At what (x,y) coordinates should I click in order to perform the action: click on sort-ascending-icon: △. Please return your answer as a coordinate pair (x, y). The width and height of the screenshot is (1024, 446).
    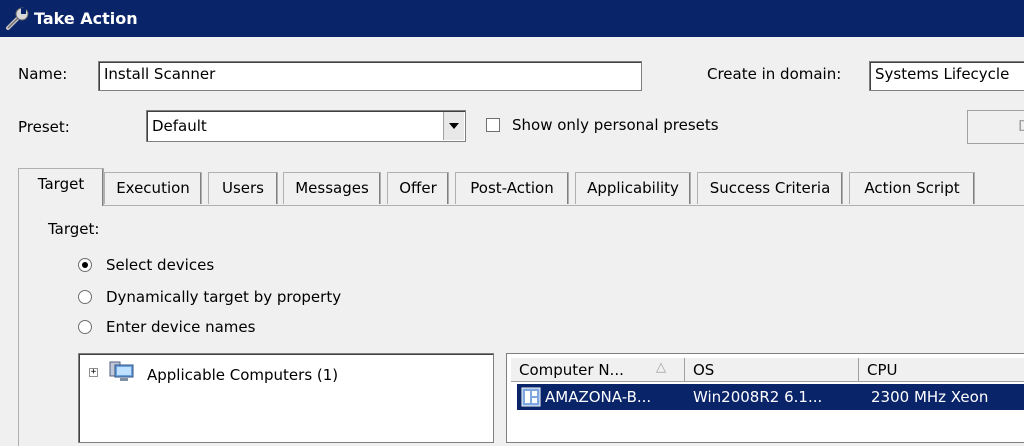
    Looking at the image, I should click on (661, 367).